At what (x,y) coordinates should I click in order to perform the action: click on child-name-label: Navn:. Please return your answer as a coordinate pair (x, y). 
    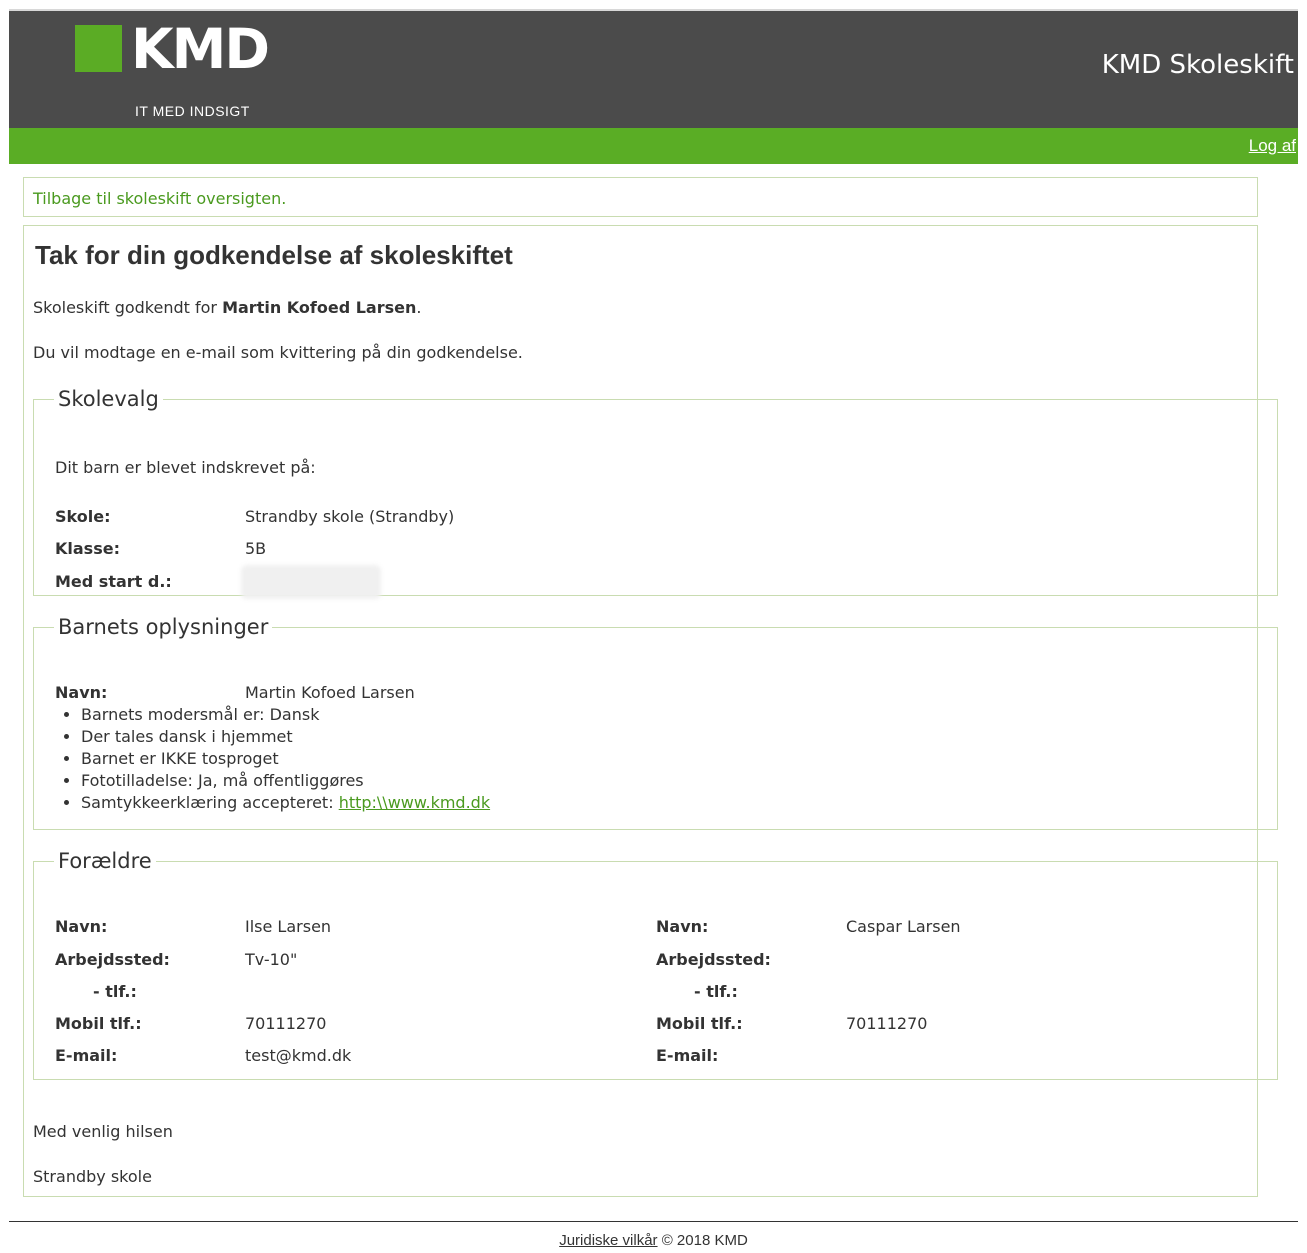
    Looking at the image, I should click on (81, 692).